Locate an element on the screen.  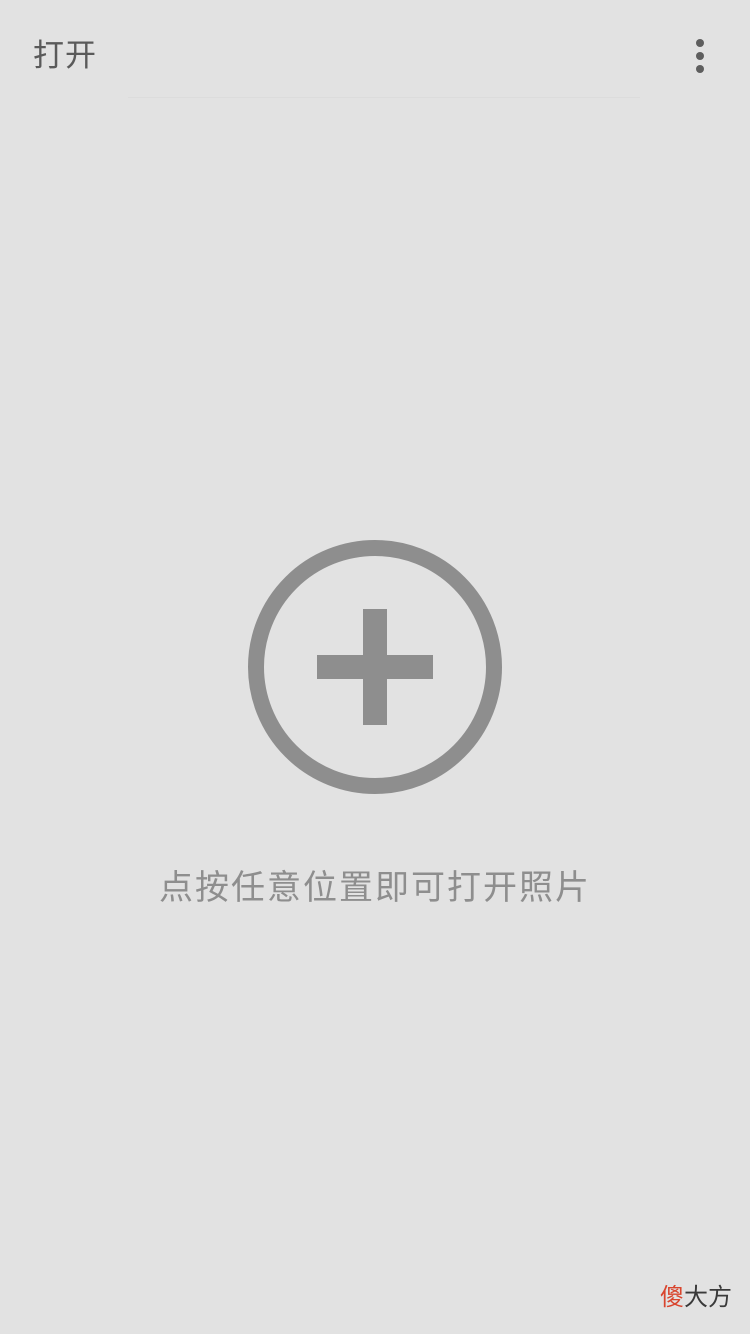
app-bar: 打开 is located at coordinates (375, 55).